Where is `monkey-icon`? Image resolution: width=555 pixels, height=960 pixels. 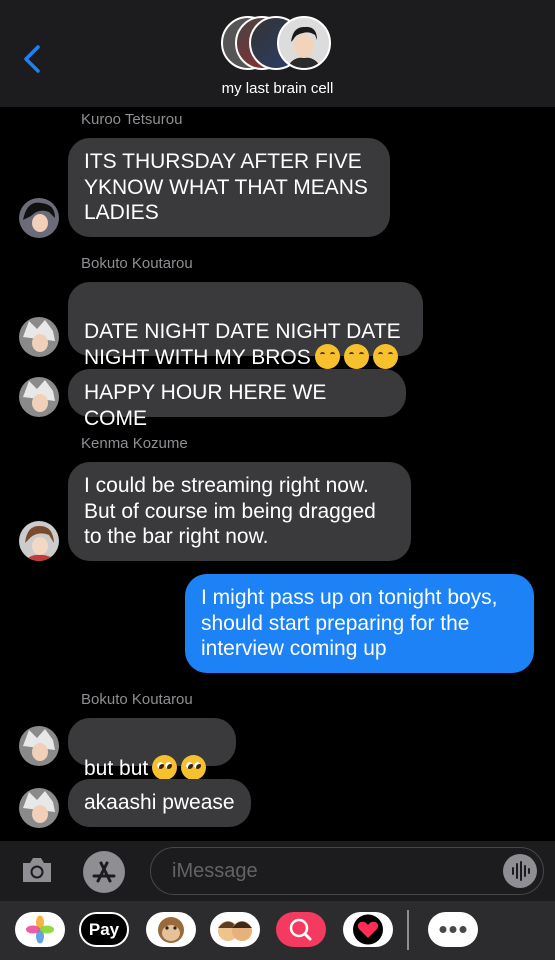 monkey-icon is located at coordinates (171, 930).